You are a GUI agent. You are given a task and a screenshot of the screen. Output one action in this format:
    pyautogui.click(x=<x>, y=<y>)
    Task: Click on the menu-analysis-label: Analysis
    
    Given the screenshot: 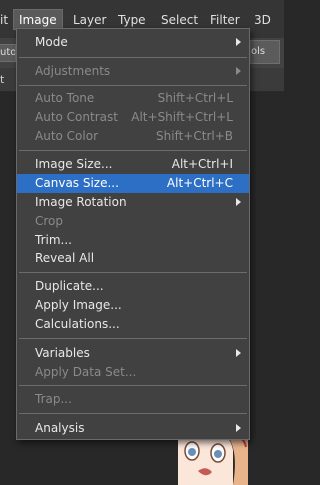 What is the action you would take?
    pyautogui.click(x=60, y=428)
    